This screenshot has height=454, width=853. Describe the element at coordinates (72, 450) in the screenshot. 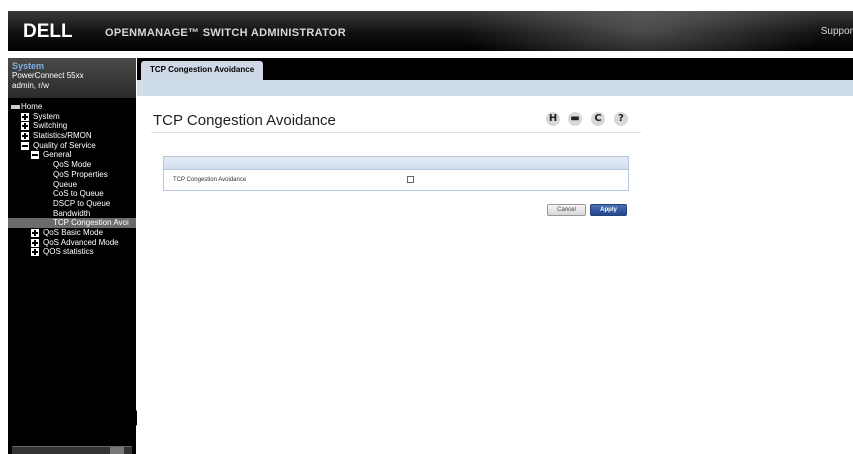

I see `sidebar-scrollbar` at that location.